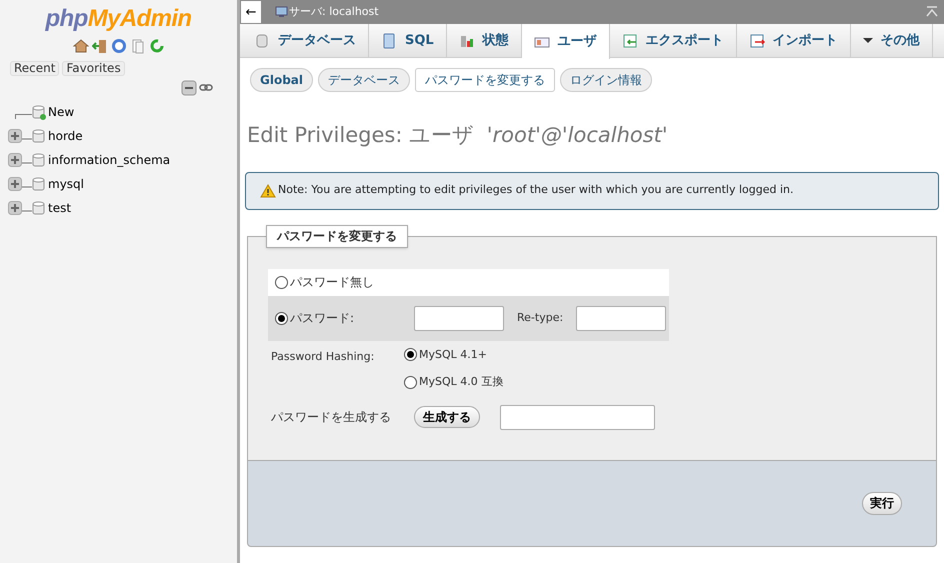 The image size is (944, 563). Describe the element at coordinates (93, 68) in the screenshot. I see `panel-tab: Favorites` at that location.